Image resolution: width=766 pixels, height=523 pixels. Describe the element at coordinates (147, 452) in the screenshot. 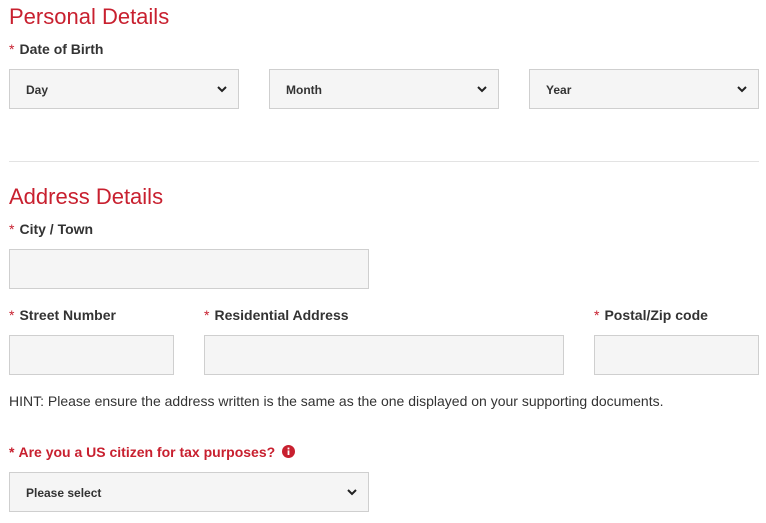

I see `us-citizen-question-text: Are you a US citizen for tax purposes?` at that location.